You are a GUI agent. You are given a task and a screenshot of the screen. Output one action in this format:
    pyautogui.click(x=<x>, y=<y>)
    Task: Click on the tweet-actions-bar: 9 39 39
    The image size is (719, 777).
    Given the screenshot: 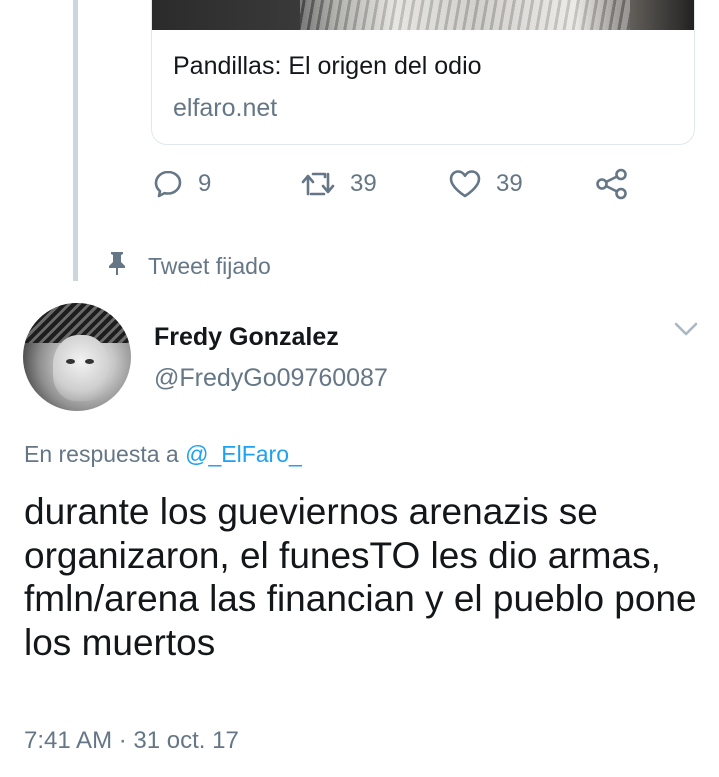 What is the action you would take?
    pyautogui.click(x=359, y=186)
    